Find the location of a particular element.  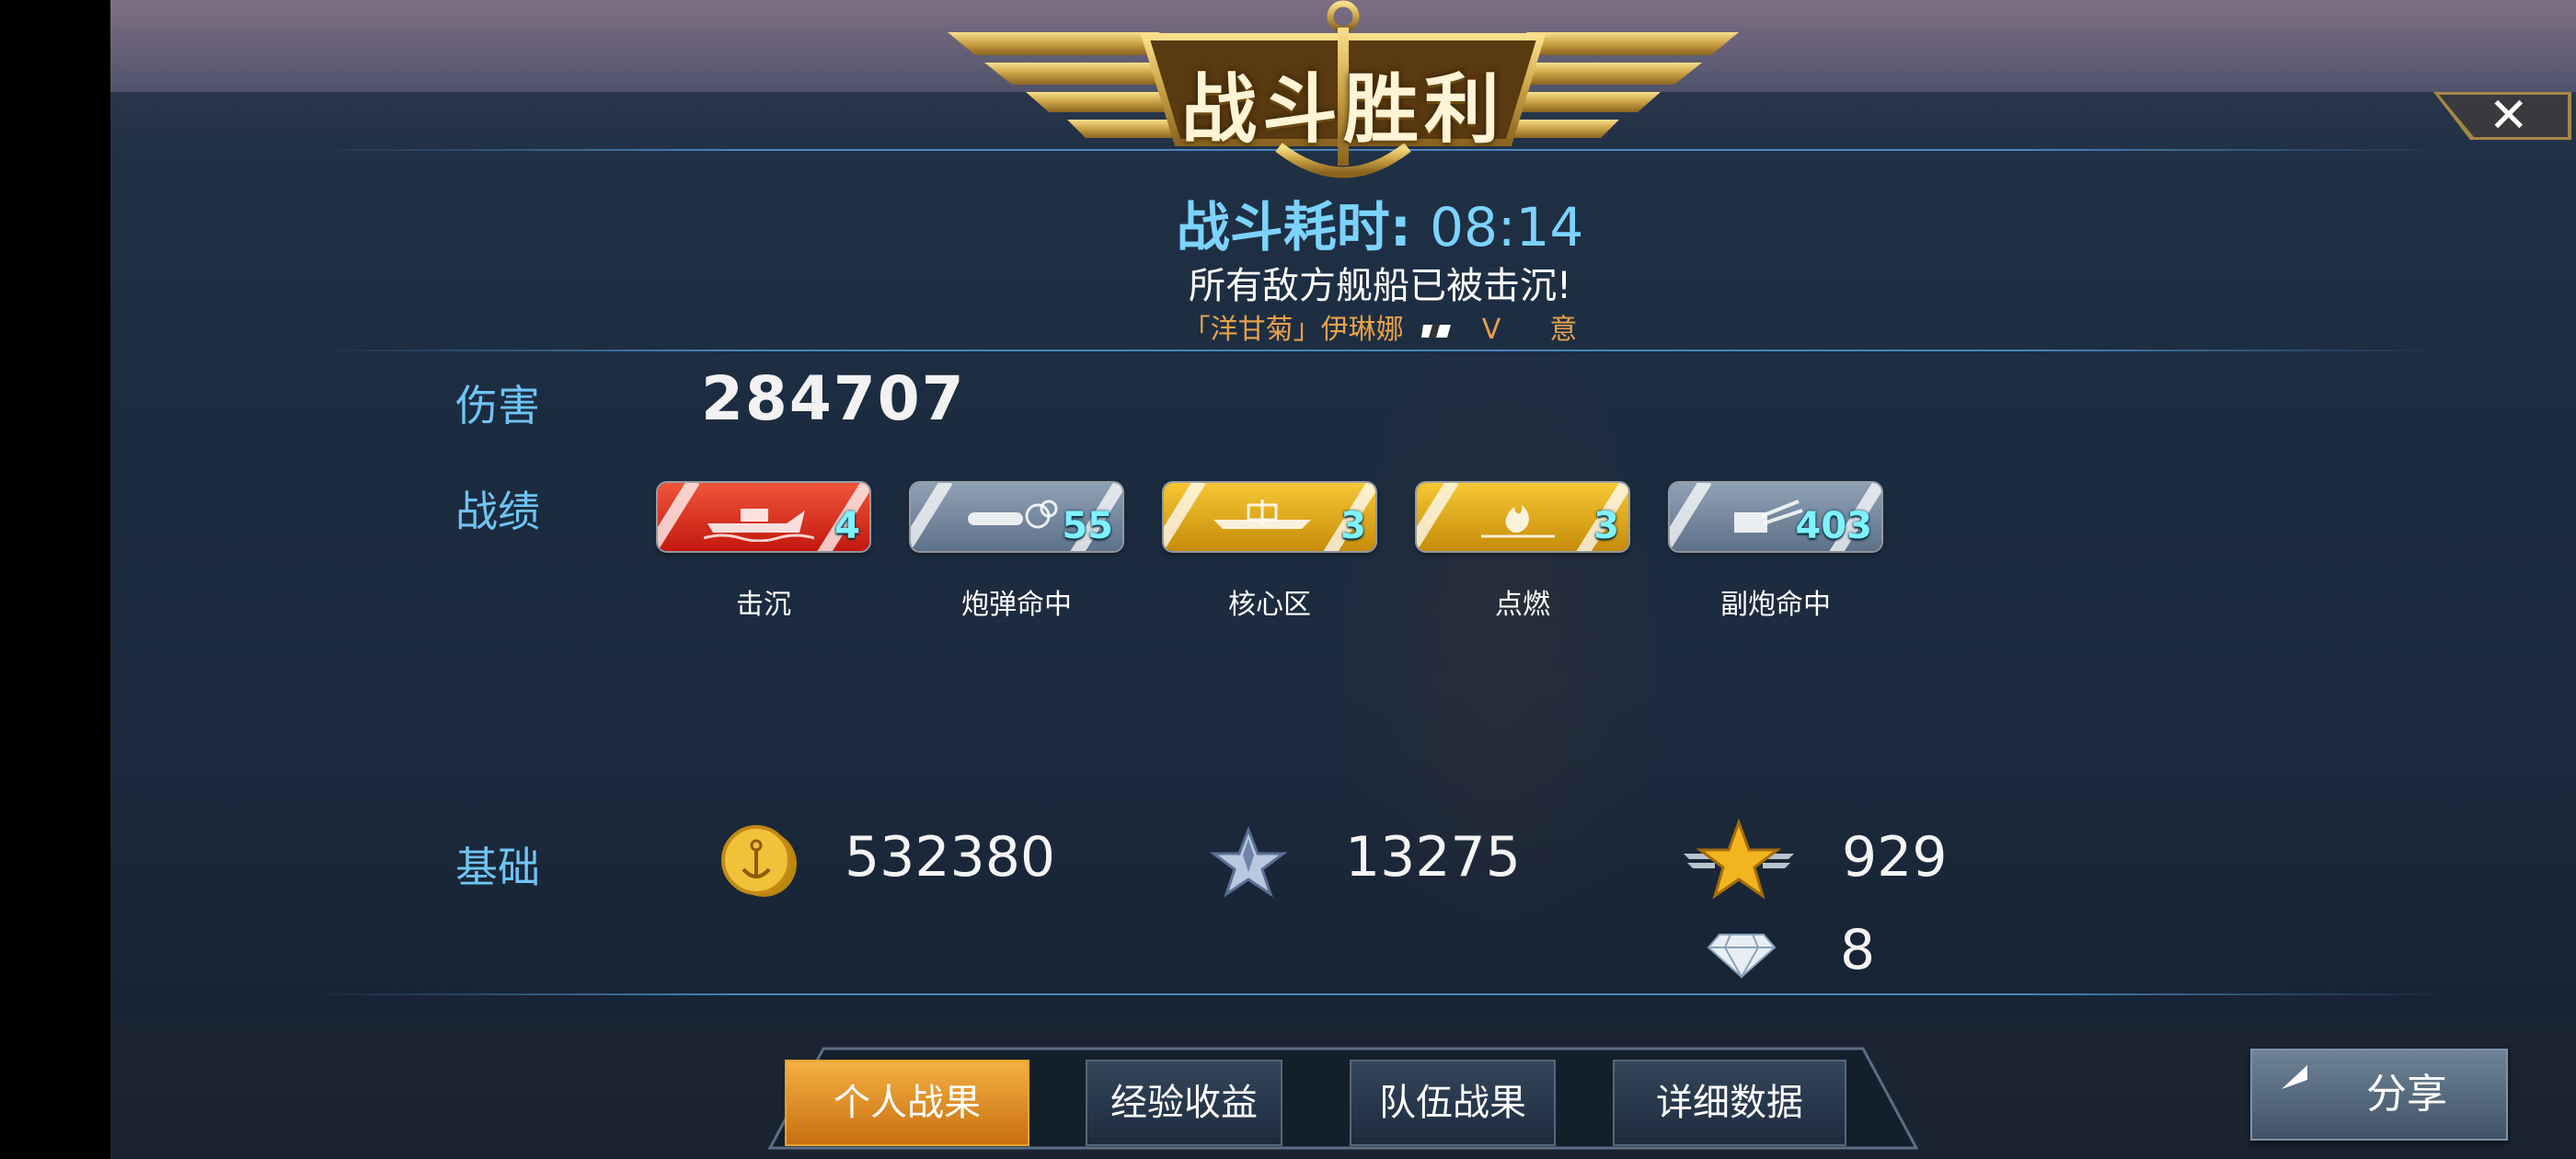

tab-team-results: 队伍战果 is located at coordinates (1453, 1103).